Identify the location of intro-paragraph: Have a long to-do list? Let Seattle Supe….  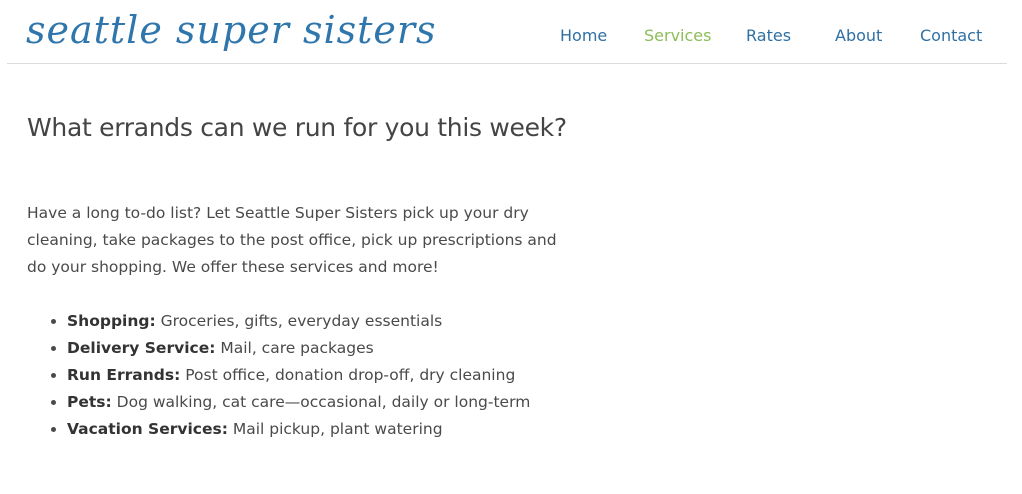
(292, 240).